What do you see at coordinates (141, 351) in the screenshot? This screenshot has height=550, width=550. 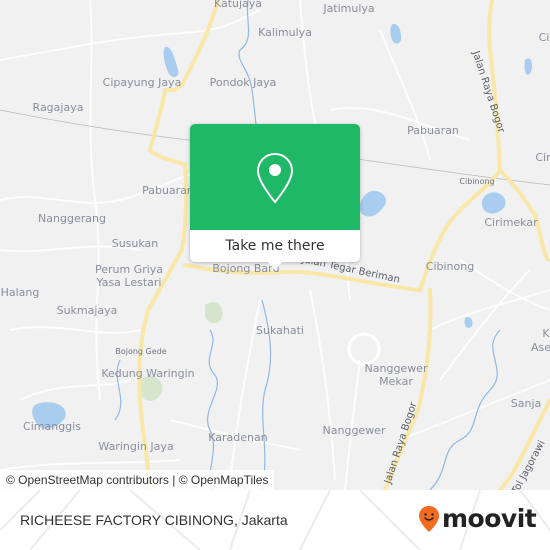 I see `place-label-small: Bojong Gede` at bounding box center [141, 351].